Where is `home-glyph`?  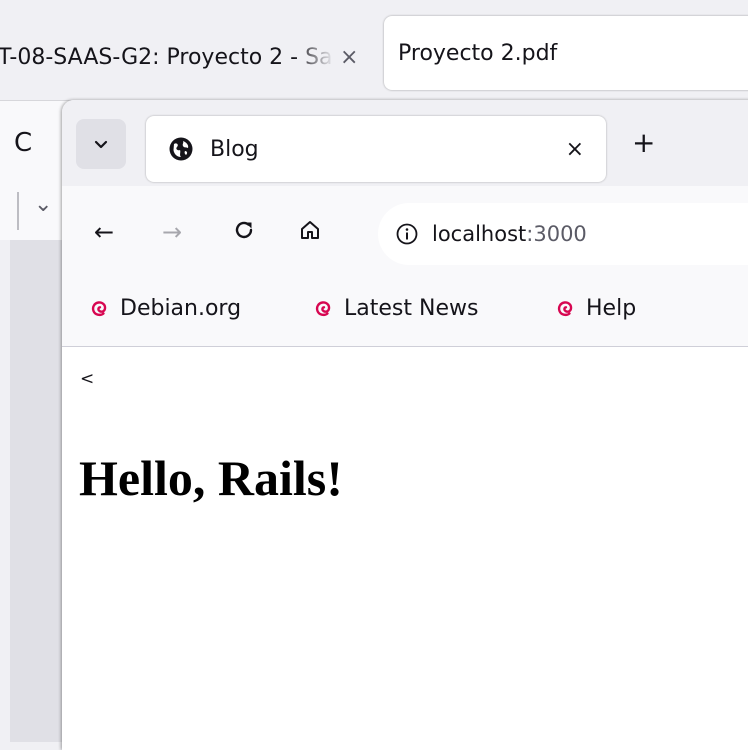 home-glyph is located at coordinates (310, 230).